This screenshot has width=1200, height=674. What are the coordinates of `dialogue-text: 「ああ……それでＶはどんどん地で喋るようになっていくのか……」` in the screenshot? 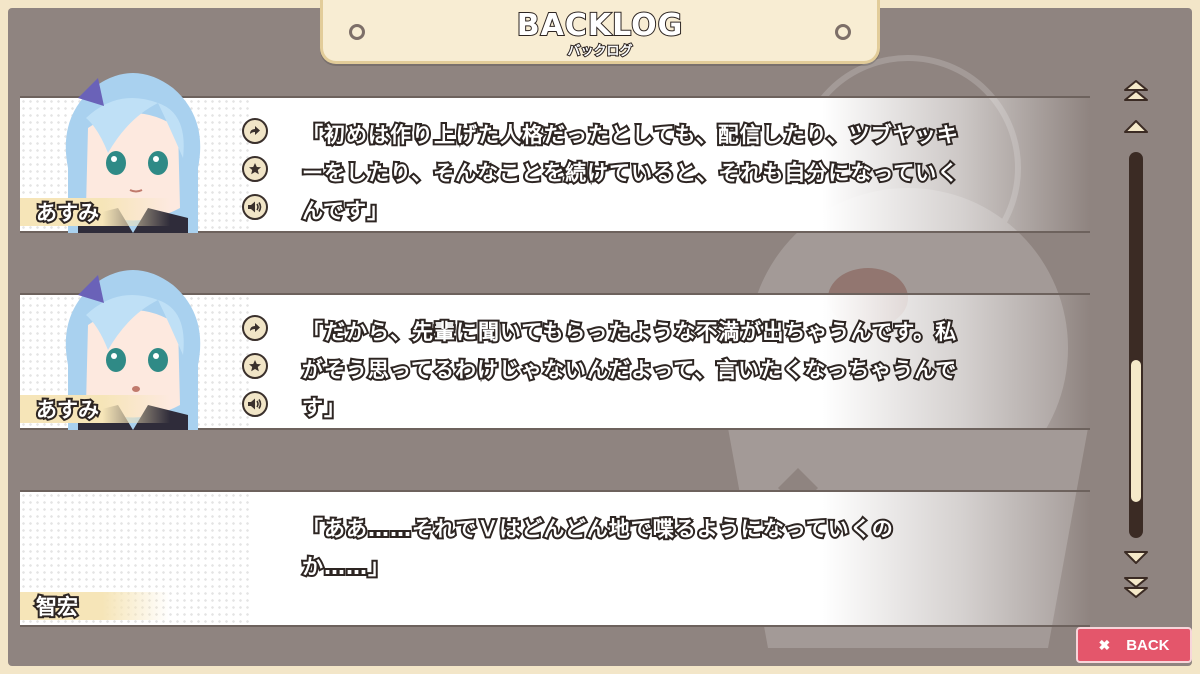 It's located at (597, 548).